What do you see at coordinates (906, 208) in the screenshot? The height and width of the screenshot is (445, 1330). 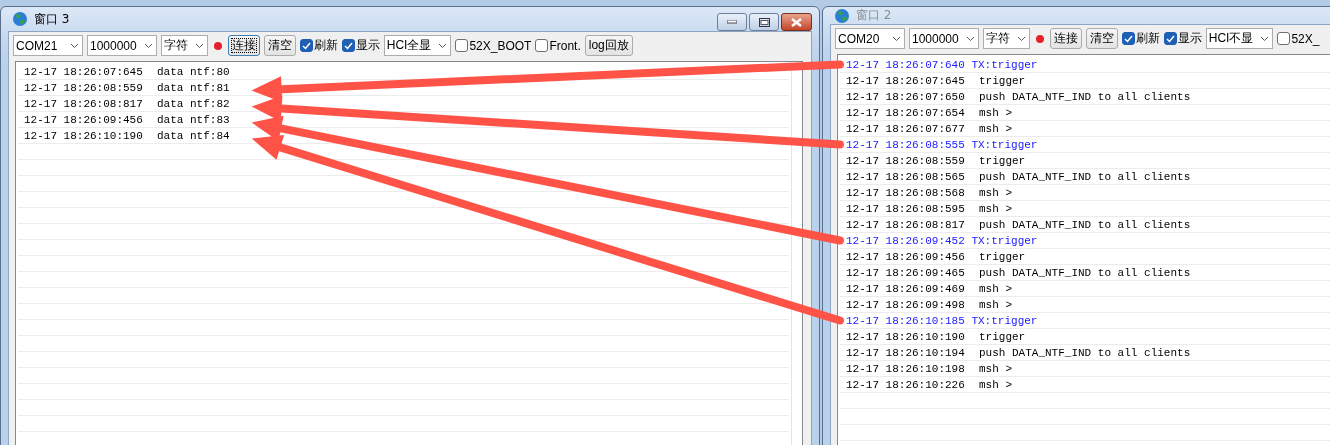 I see `timestamp: 12-17 18:26:08:595` at bounding box center [906, 208].